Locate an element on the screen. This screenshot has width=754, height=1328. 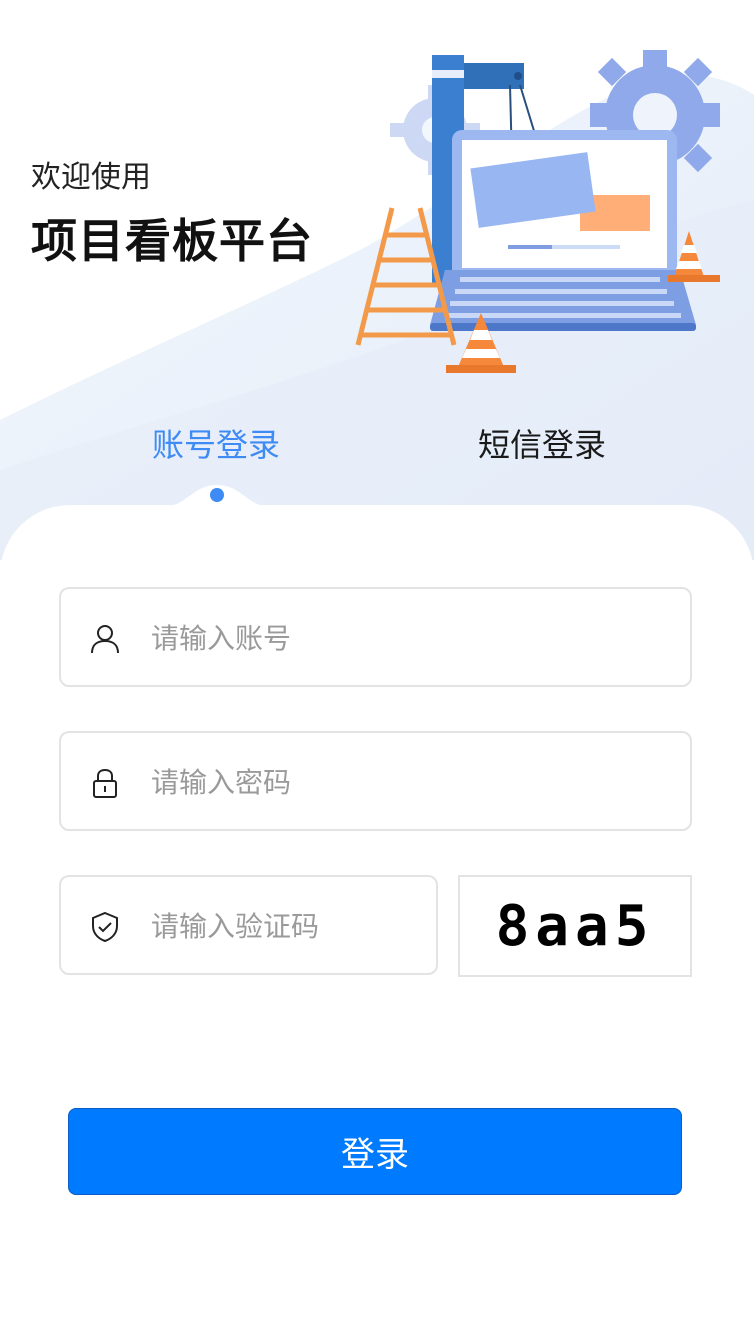
shield-check-icon is located at coordinates (105, 927).